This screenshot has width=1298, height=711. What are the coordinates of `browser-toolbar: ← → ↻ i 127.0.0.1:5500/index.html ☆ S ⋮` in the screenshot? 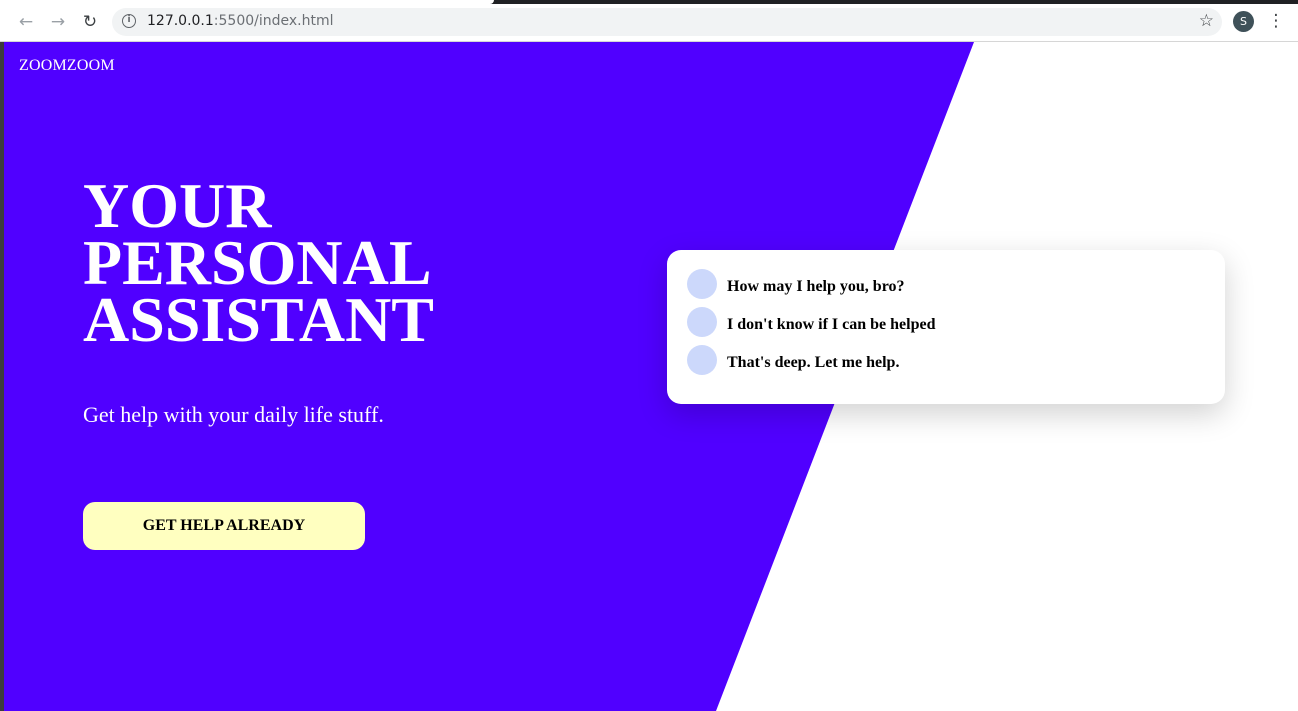 It's located at (649, 21).